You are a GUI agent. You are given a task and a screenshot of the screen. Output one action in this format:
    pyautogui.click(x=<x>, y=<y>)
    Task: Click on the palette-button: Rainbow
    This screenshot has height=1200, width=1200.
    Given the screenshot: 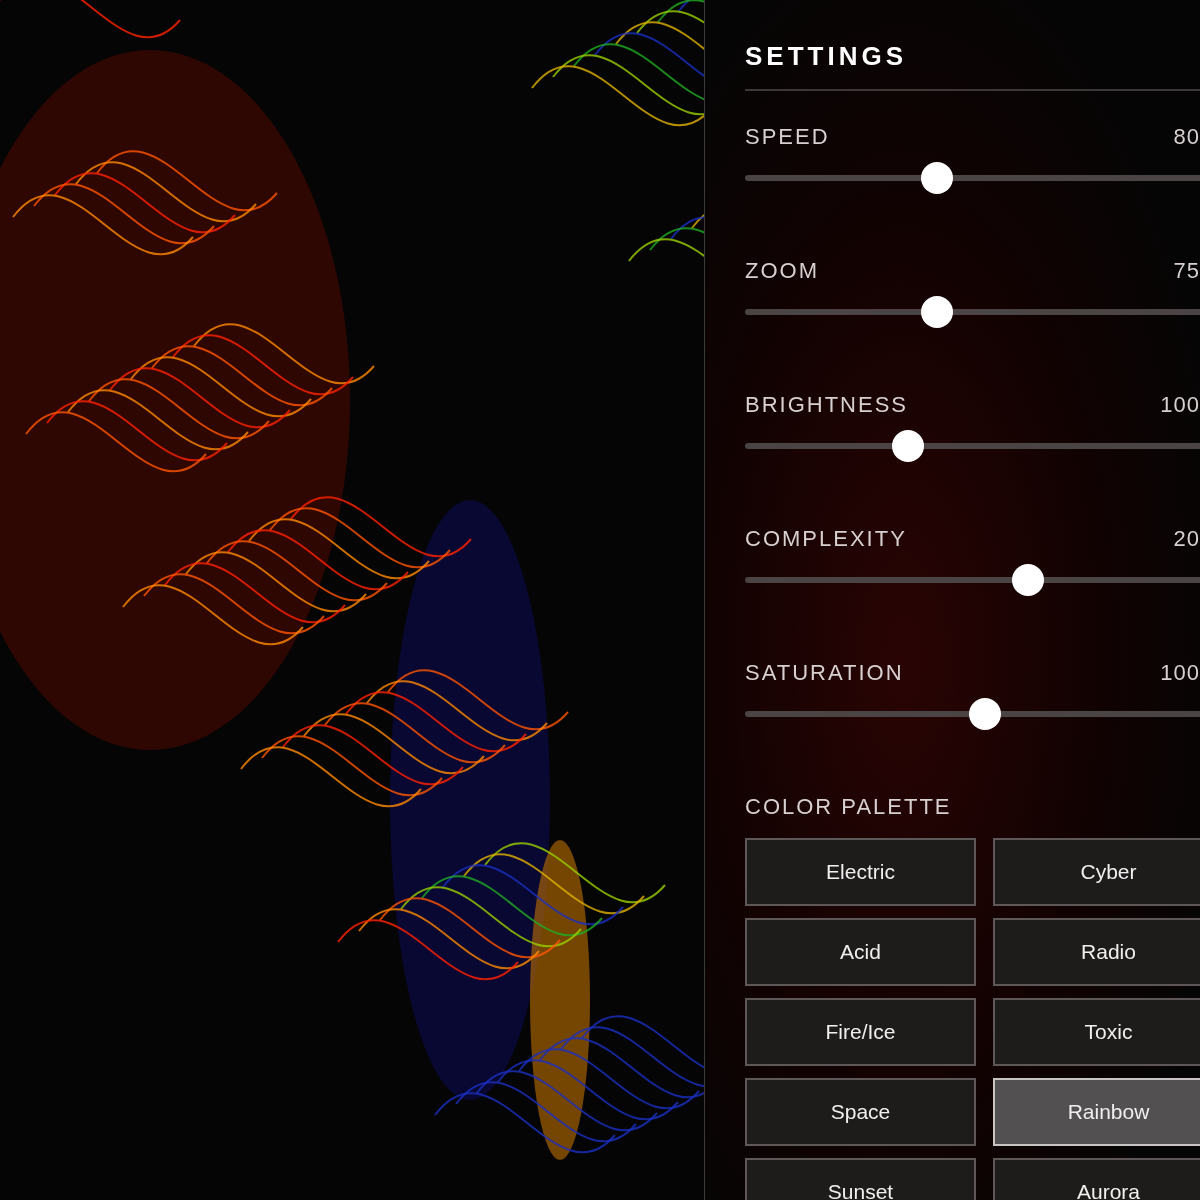 What is the action you would take?
    pyautogui.click(x=1096, y=1112)
    